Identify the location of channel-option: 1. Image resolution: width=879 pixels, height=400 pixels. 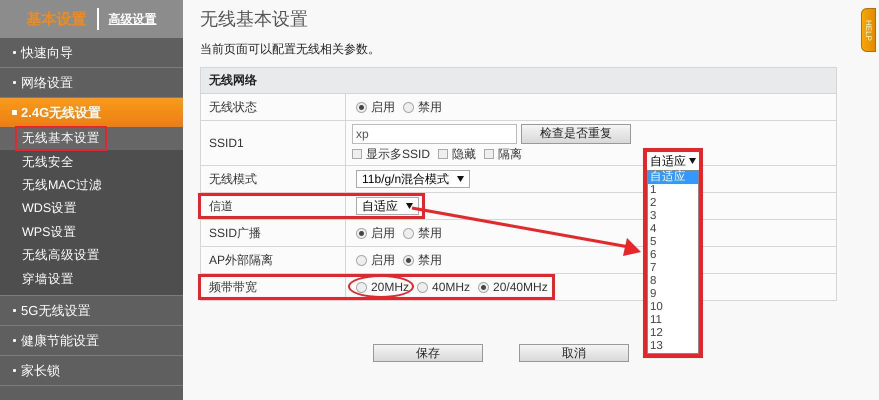
(673, 190).